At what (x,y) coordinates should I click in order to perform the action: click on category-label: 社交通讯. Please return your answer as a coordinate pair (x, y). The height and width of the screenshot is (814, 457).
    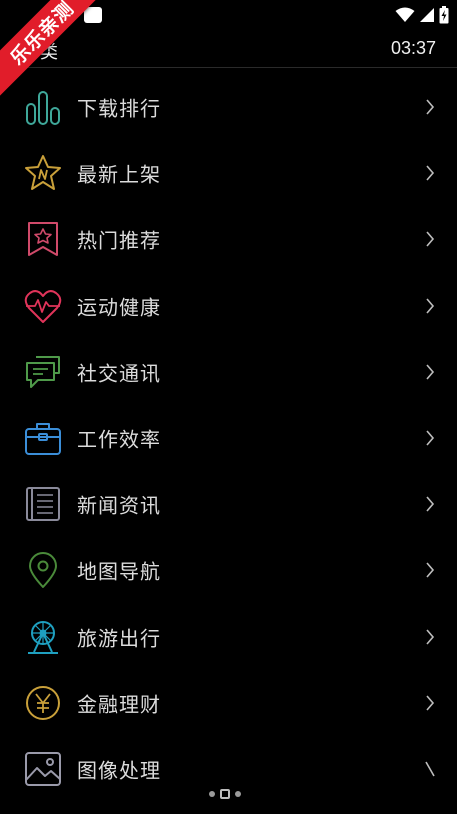
    Looking at the image, I should click on (119, 373).